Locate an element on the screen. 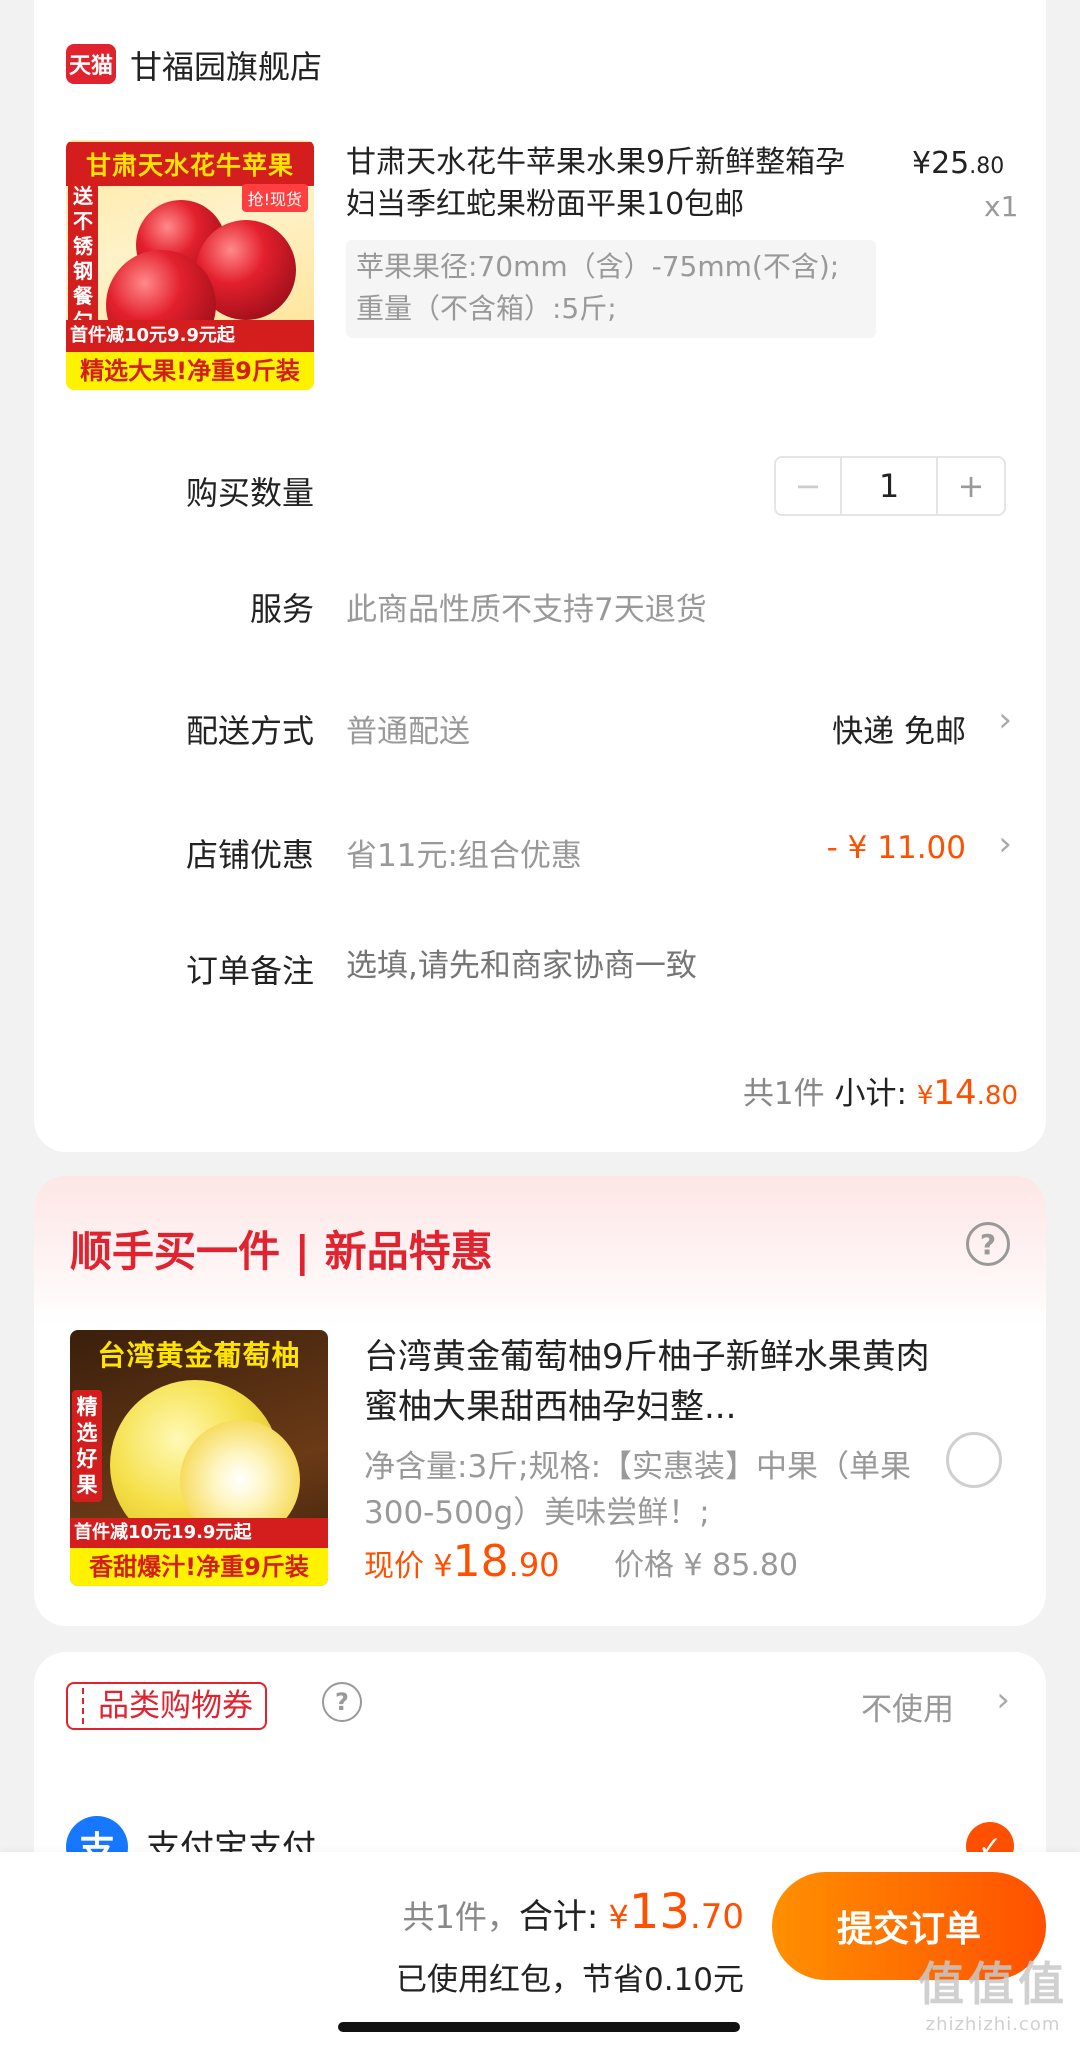 This screenshot has height=2049, width=1080. subtotal: 共1件 小计: ¥14.80 is located at coordinates (880, 1090).